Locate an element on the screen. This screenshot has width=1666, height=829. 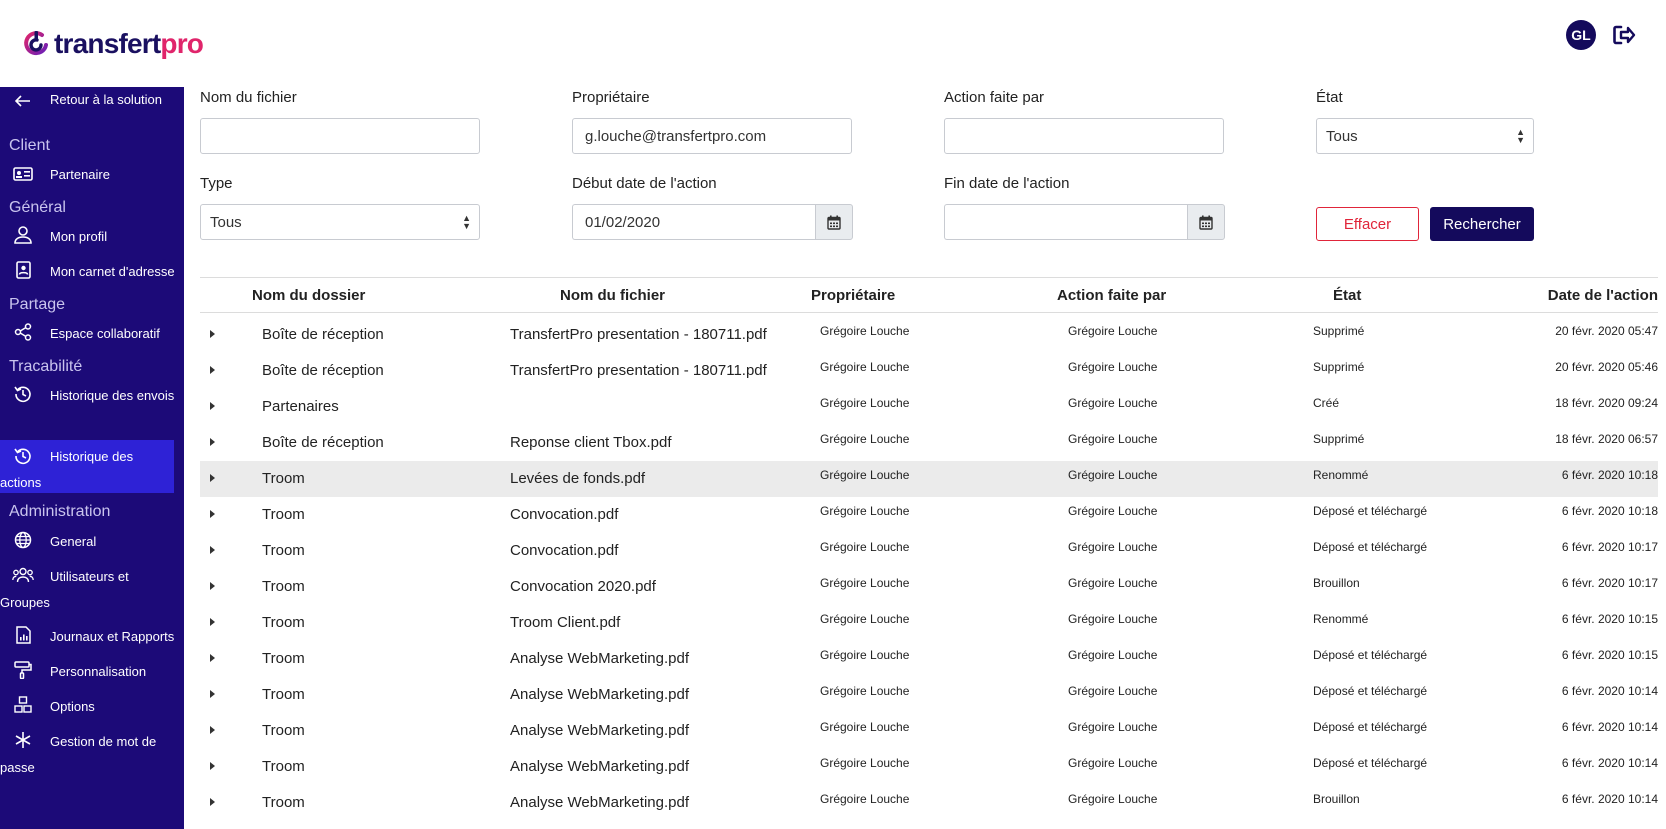
sidebar-item-historique-actions: Historique des actions is located at coordinates (87, 466).